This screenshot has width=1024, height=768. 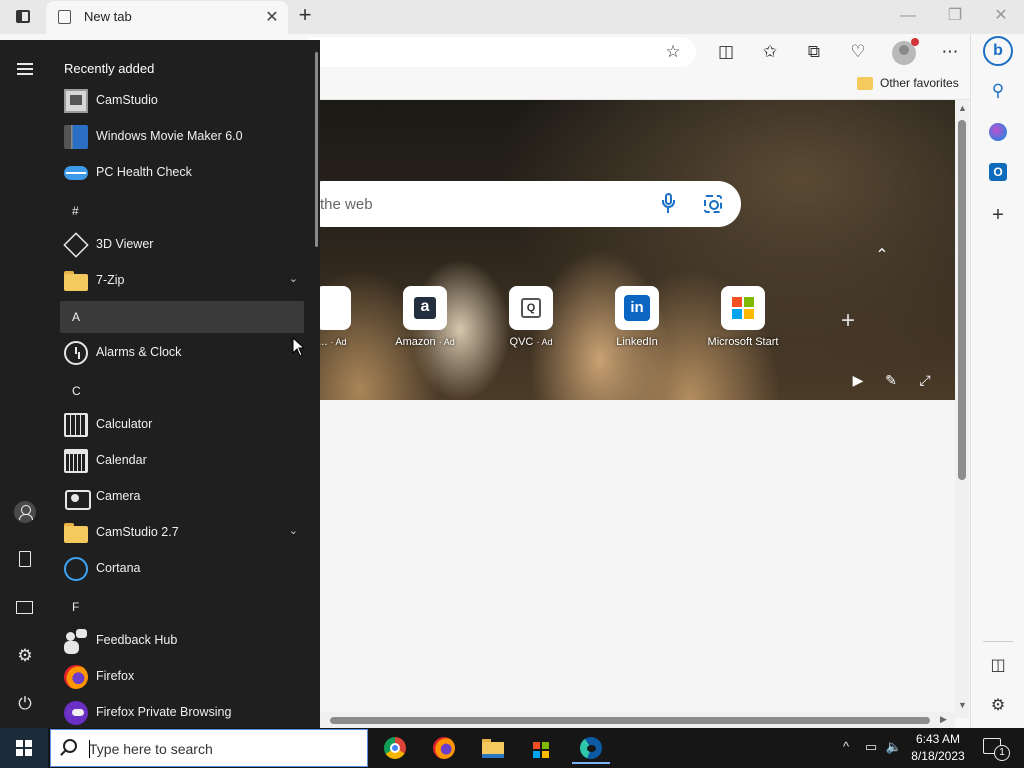 I want to click on vertical-scrollbar: ▲ ▼, so click(x=962, y=409).